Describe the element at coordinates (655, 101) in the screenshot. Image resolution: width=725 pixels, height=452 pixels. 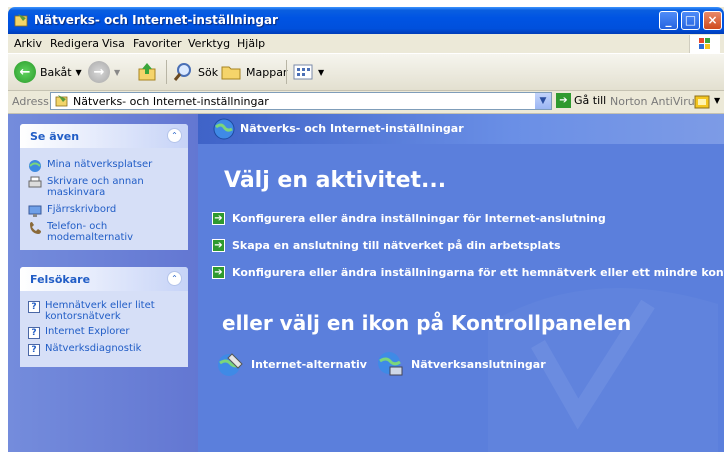
I see `norton-antivirus-label: Norton AntiVirus` at that location.